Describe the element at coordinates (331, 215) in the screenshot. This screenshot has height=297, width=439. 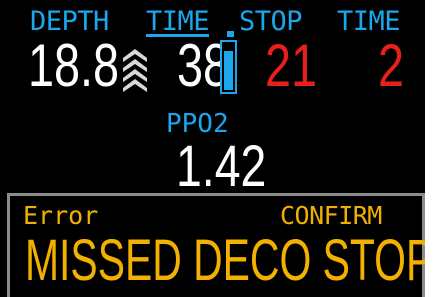
I see `confirm-button: CONFIRM` at that location.